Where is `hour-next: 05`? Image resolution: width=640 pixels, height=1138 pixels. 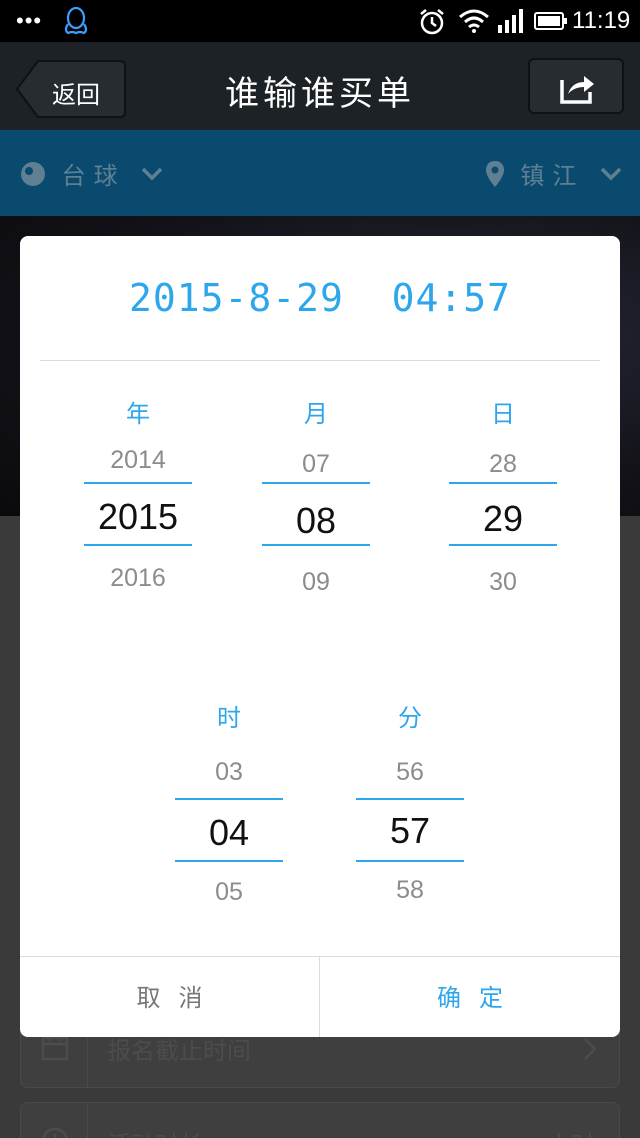 hour-next: 05 is located at coordinates (229, 892).